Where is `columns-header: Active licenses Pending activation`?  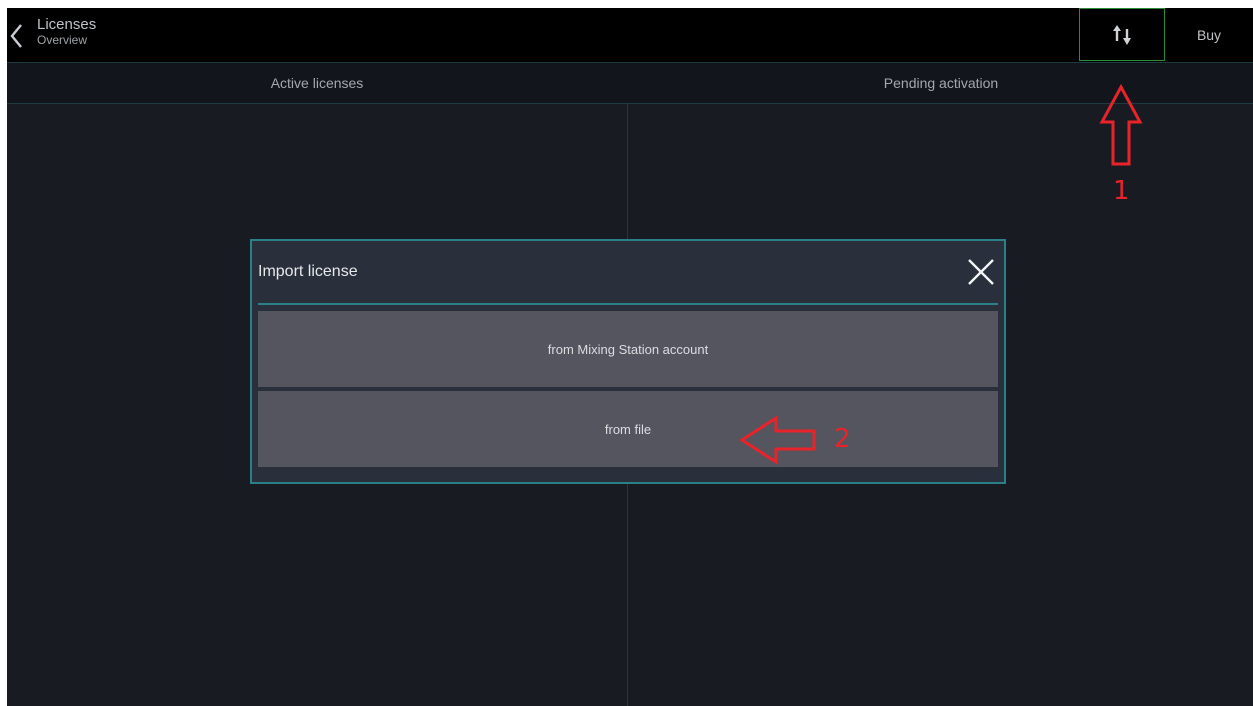
columns-header: Active licenses Pending activation is located at coordinates (630, 83).